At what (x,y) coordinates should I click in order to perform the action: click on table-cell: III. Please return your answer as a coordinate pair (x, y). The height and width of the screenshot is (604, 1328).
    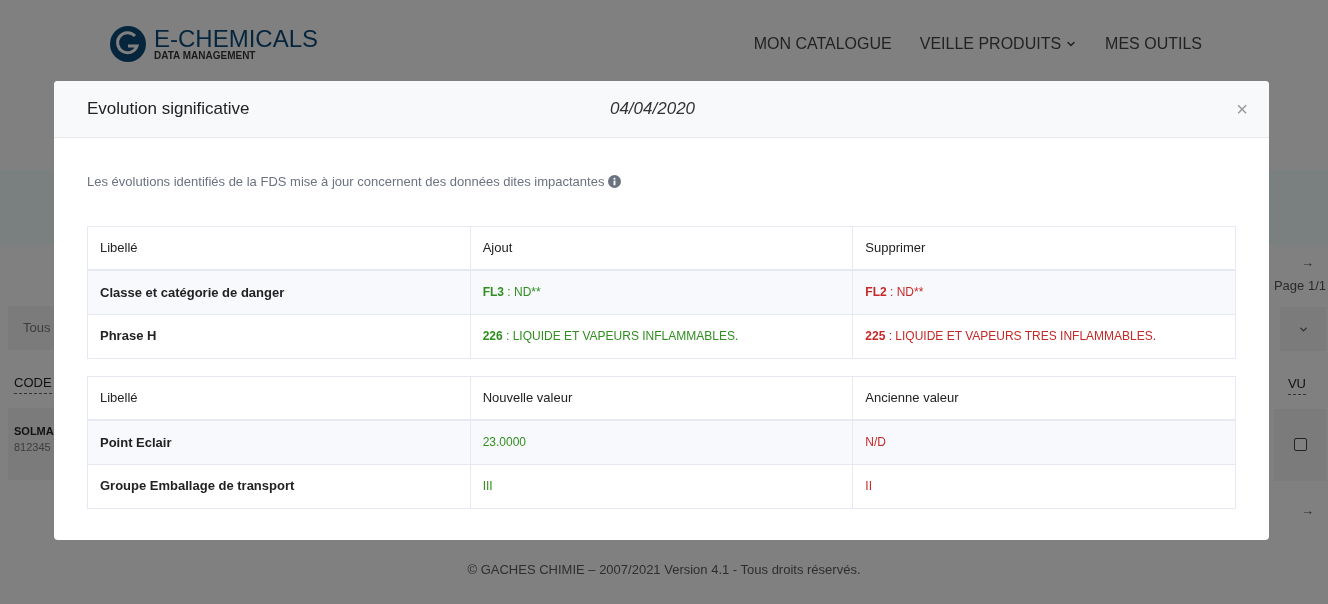
    Looking at the image, I should click on (661, 486).